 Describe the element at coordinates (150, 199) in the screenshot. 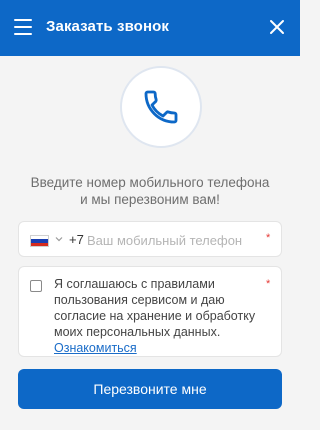

I see `instruction-line-2: и мы перезвоним вам!` at that location.